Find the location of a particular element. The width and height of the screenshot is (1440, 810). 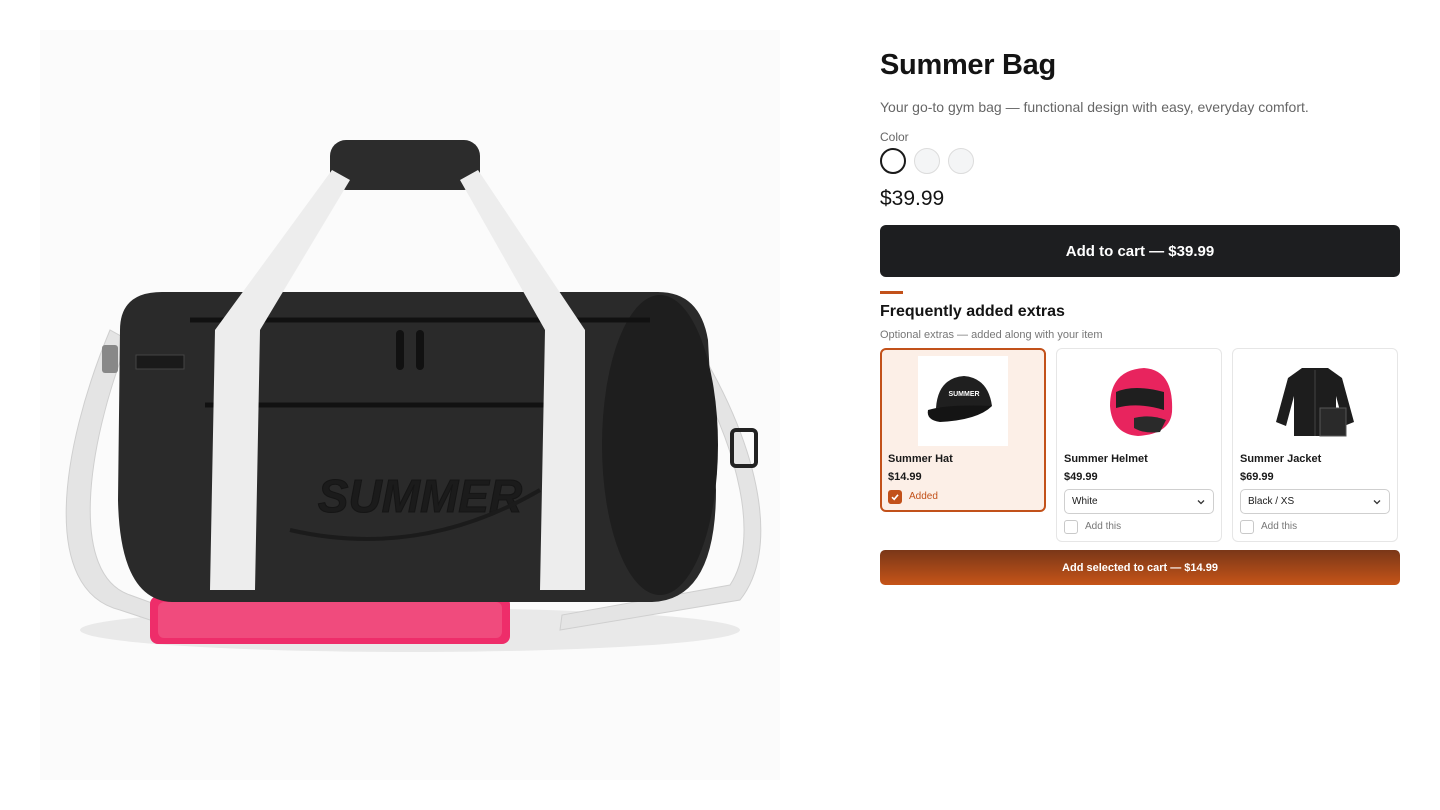

hat-image: SUMMER is located at coordinates (963, 401).